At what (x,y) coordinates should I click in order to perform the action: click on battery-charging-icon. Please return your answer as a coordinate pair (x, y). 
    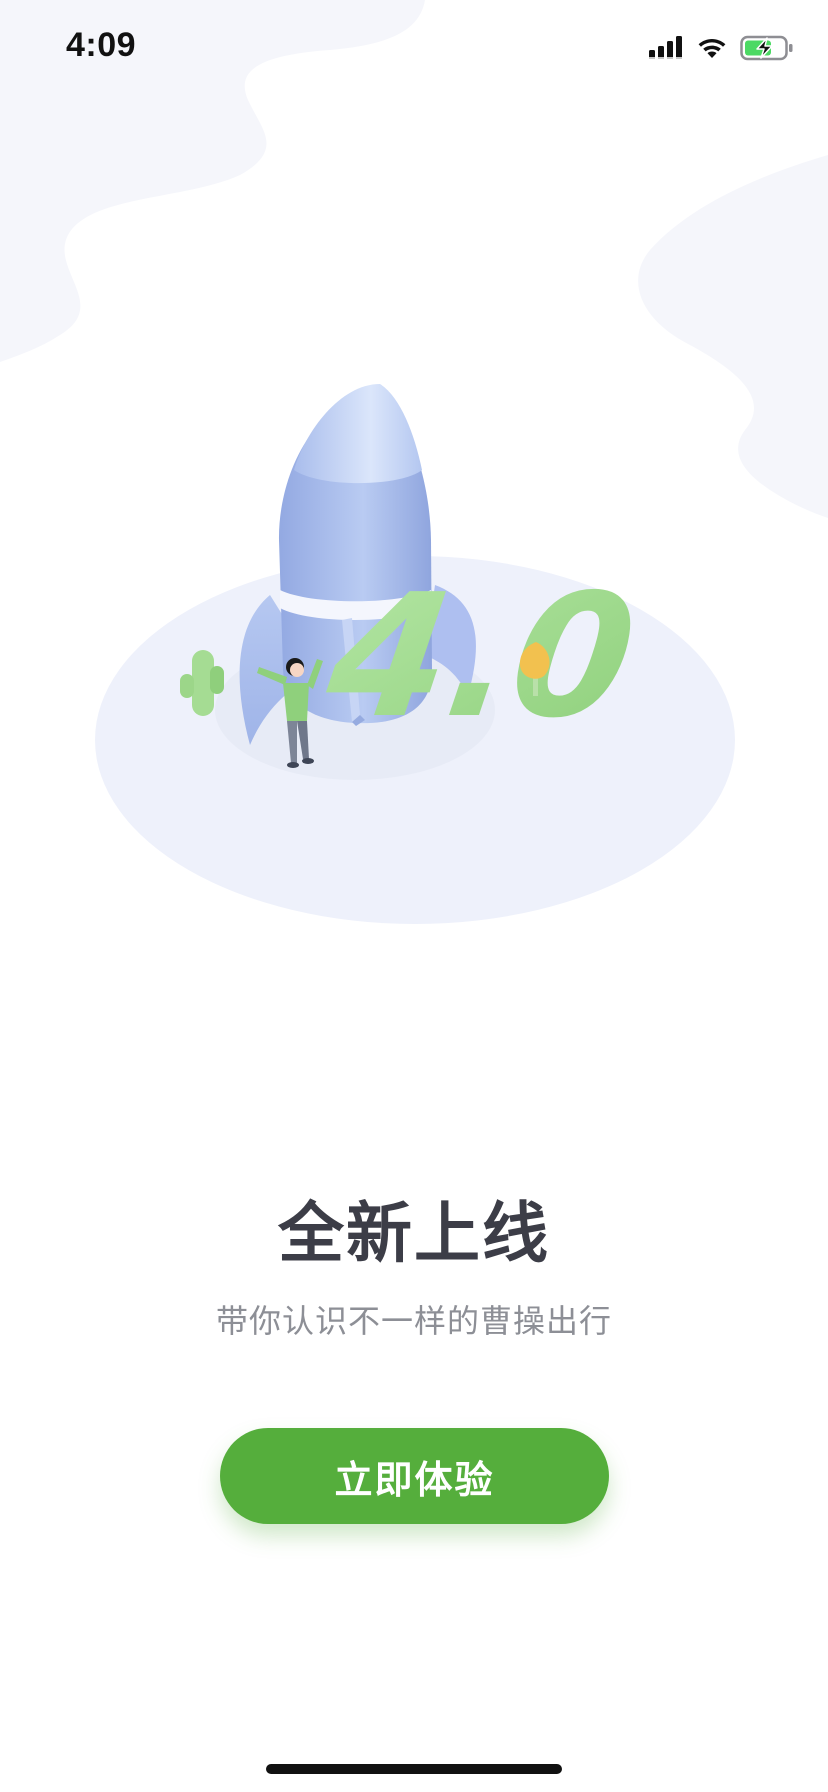
    Looking at the image, I should click on (766, 48).